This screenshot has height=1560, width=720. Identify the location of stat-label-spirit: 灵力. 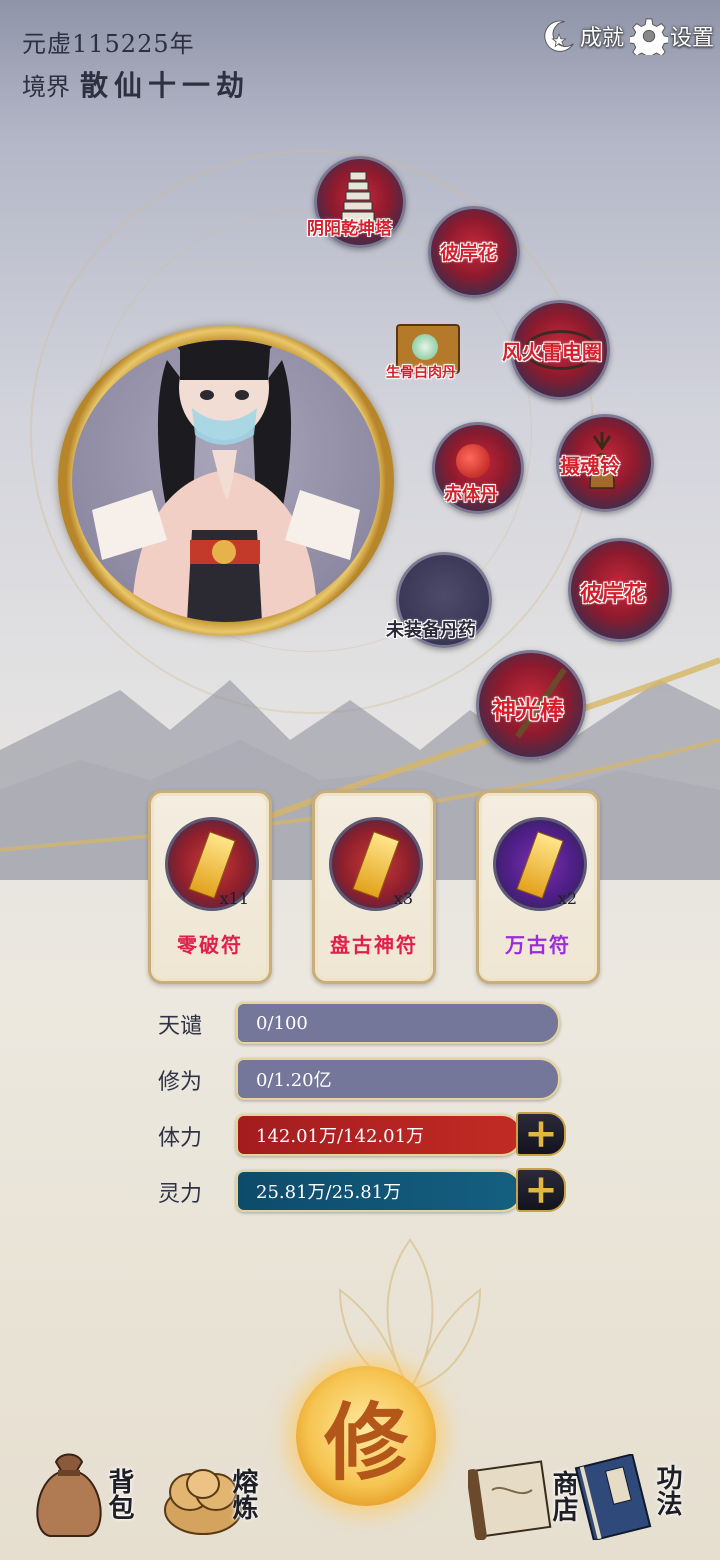
(180, 1194).